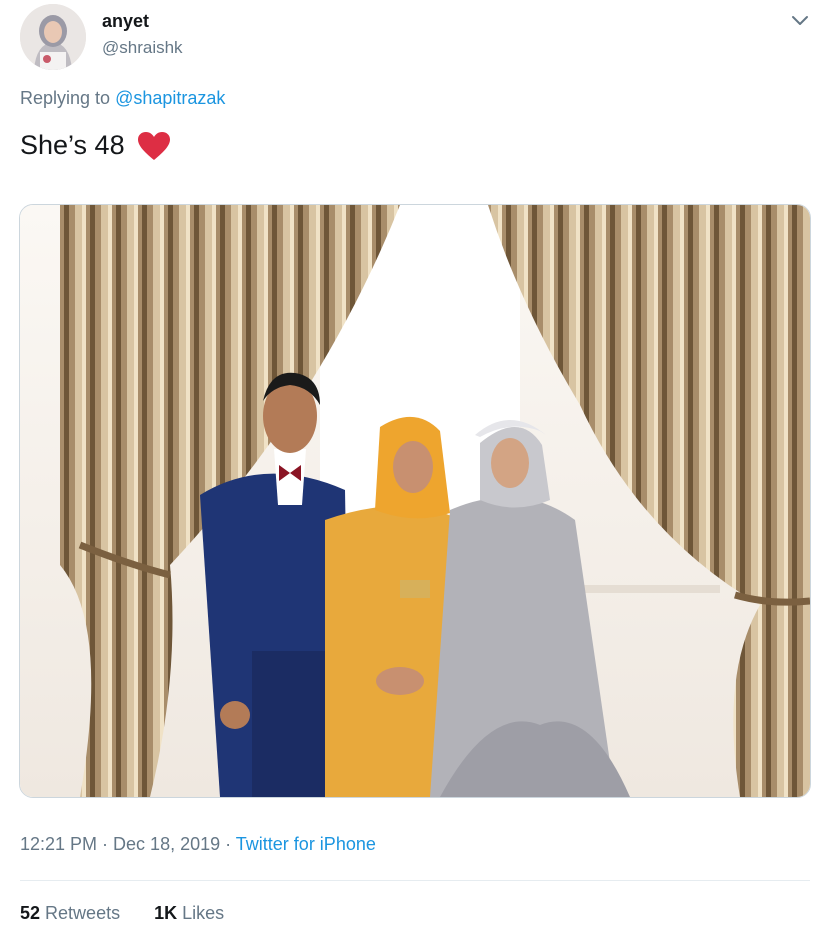 Image resolution: width=826 pixels, height=940 pixels. I want to click on retweets-stat: 52 Retweets, so click(70, 913).